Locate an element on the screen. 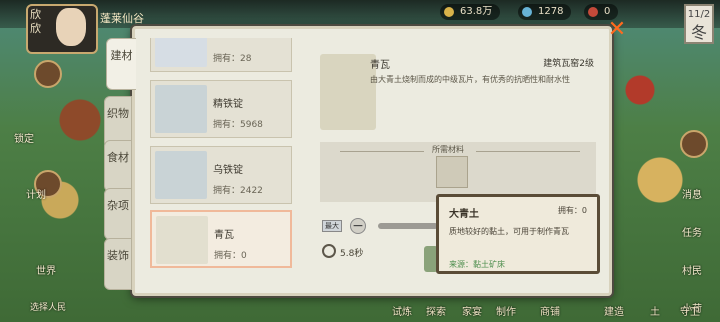 The image size is (720, 322). tooltip-name: 大青土 is located at coordinates (464, 214).